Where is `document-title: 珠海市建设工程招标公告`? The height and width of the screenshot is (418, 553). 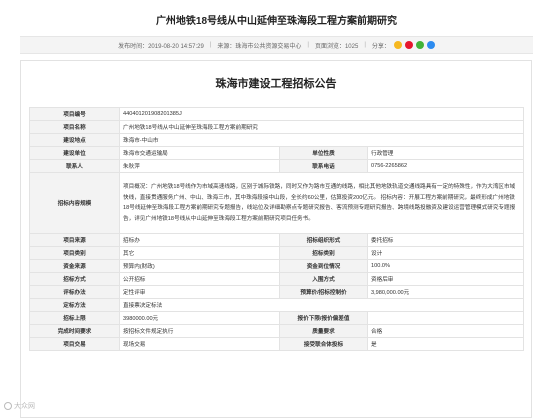
document-title: 珠海市建设工程招标公告 is located at coordinates (276, 84).